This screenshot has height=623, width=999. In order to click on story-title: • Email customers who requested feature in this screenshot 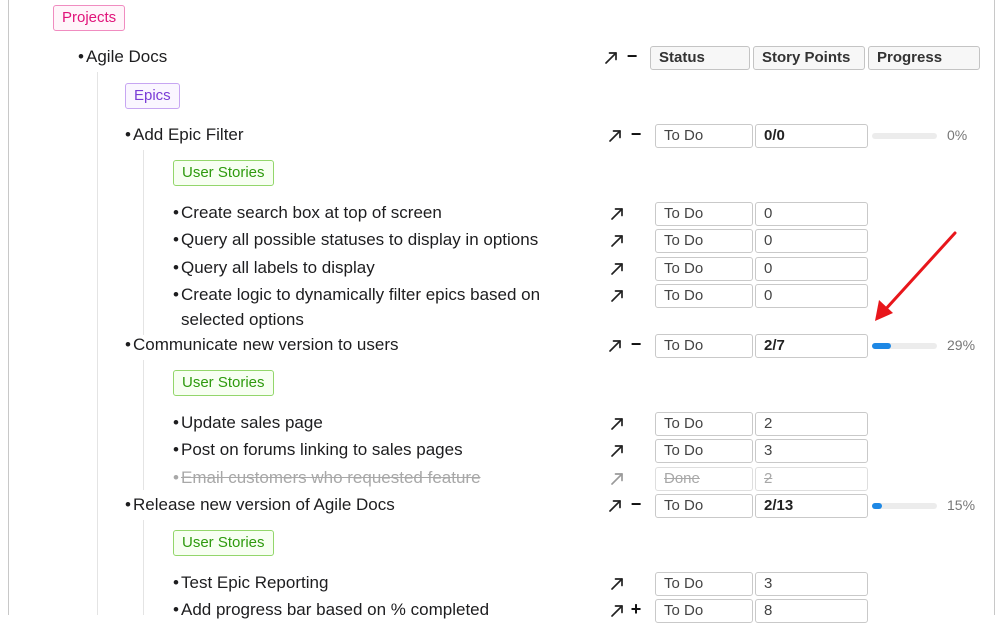, I will do `click(327, 478)`.